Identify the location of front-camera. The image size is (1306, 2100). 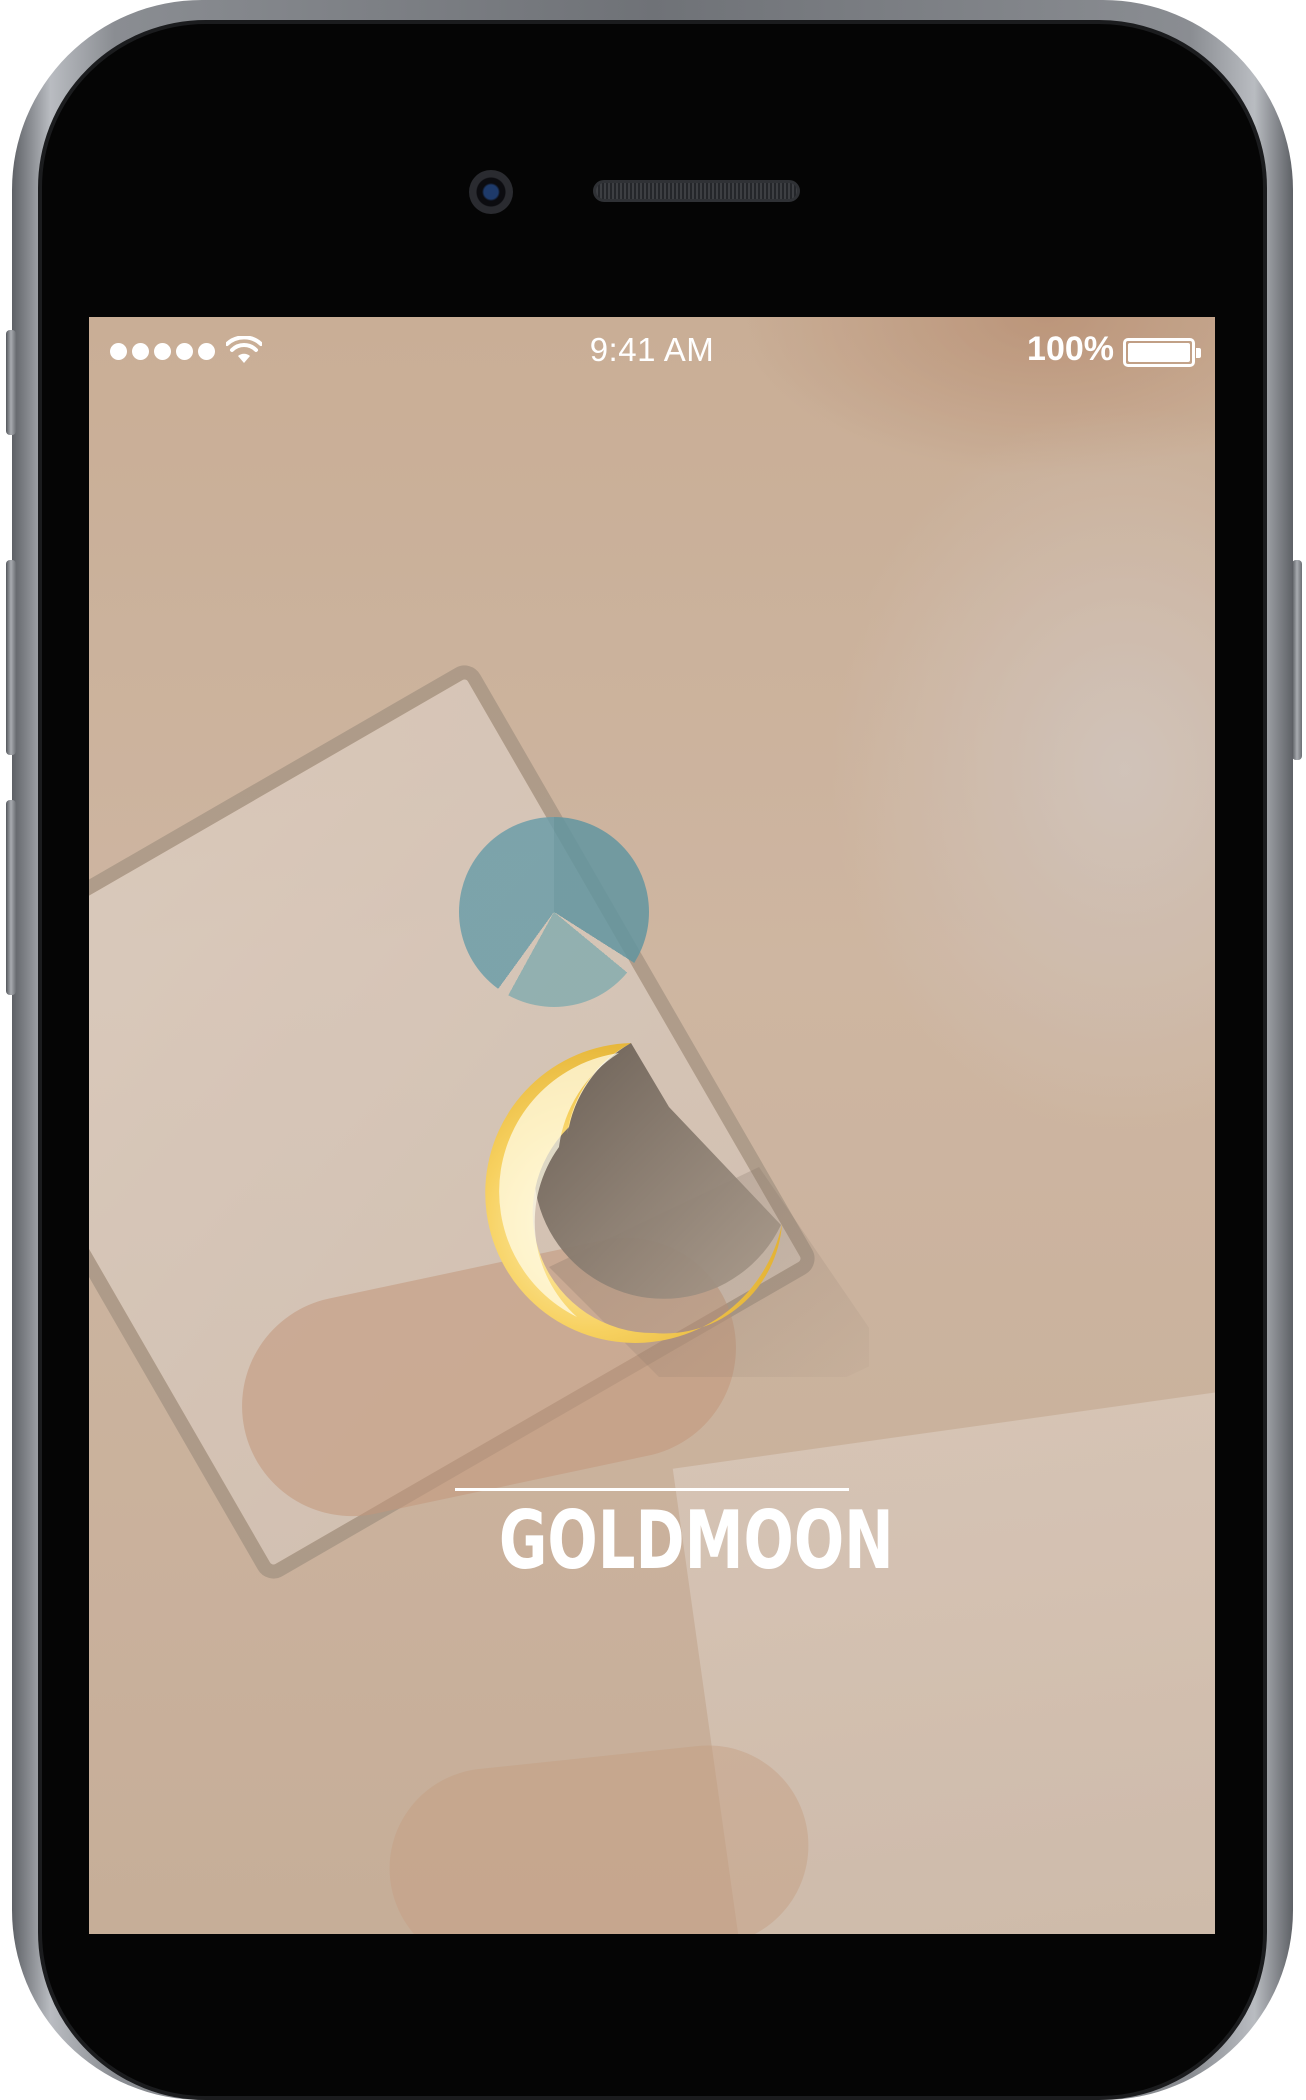
(491, 192).